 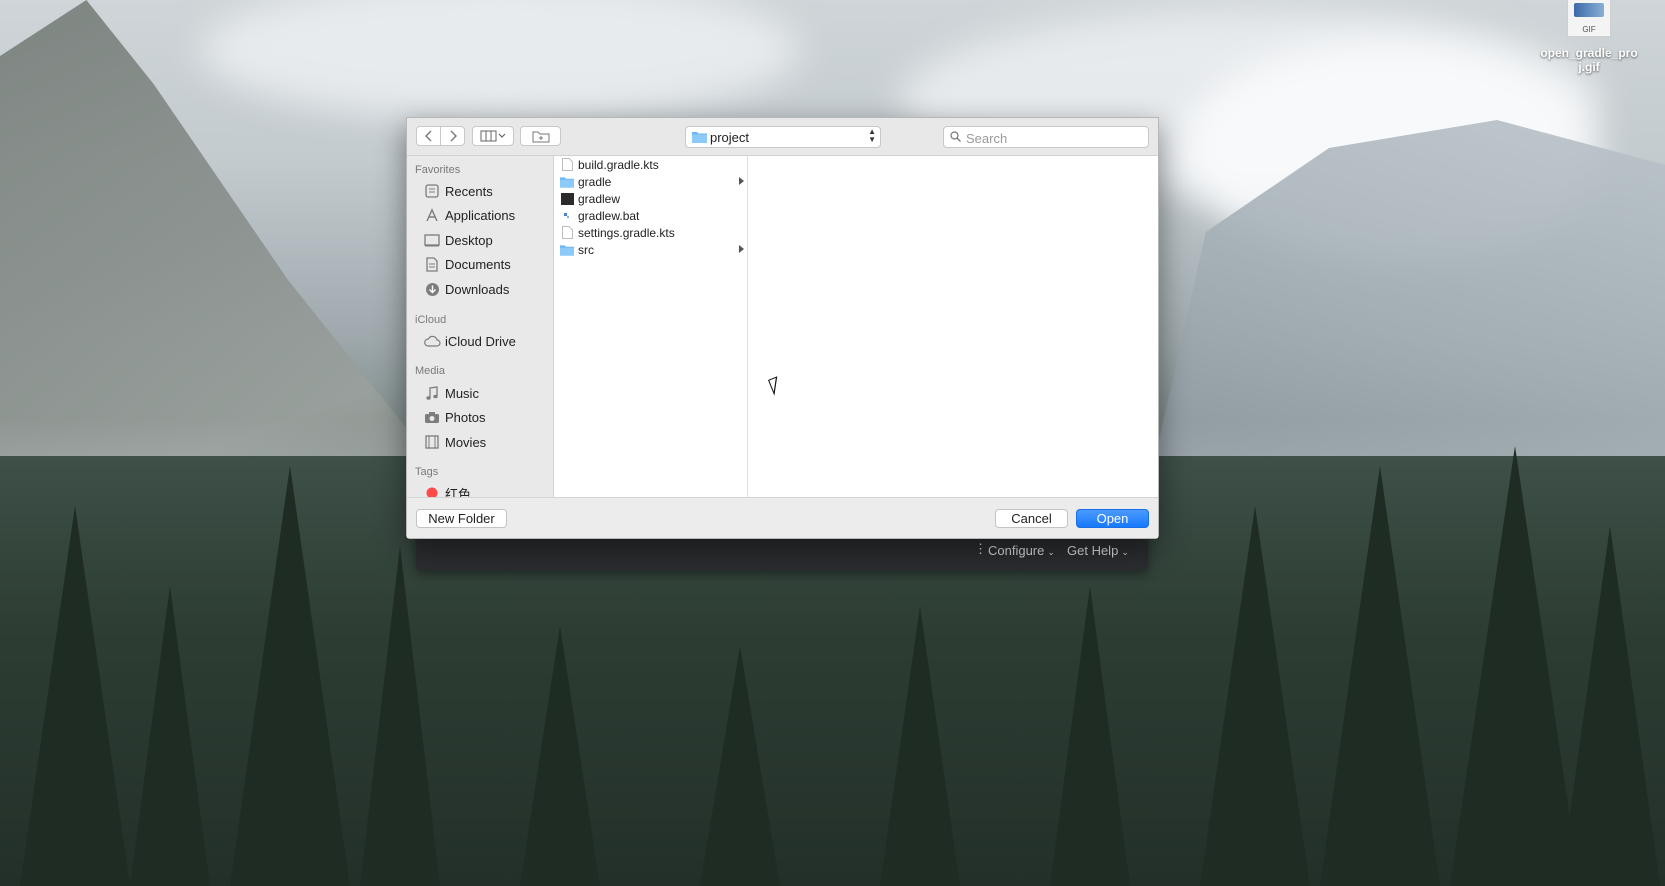 I want to click on chevron-left-icon, so click(x=427, y=136).